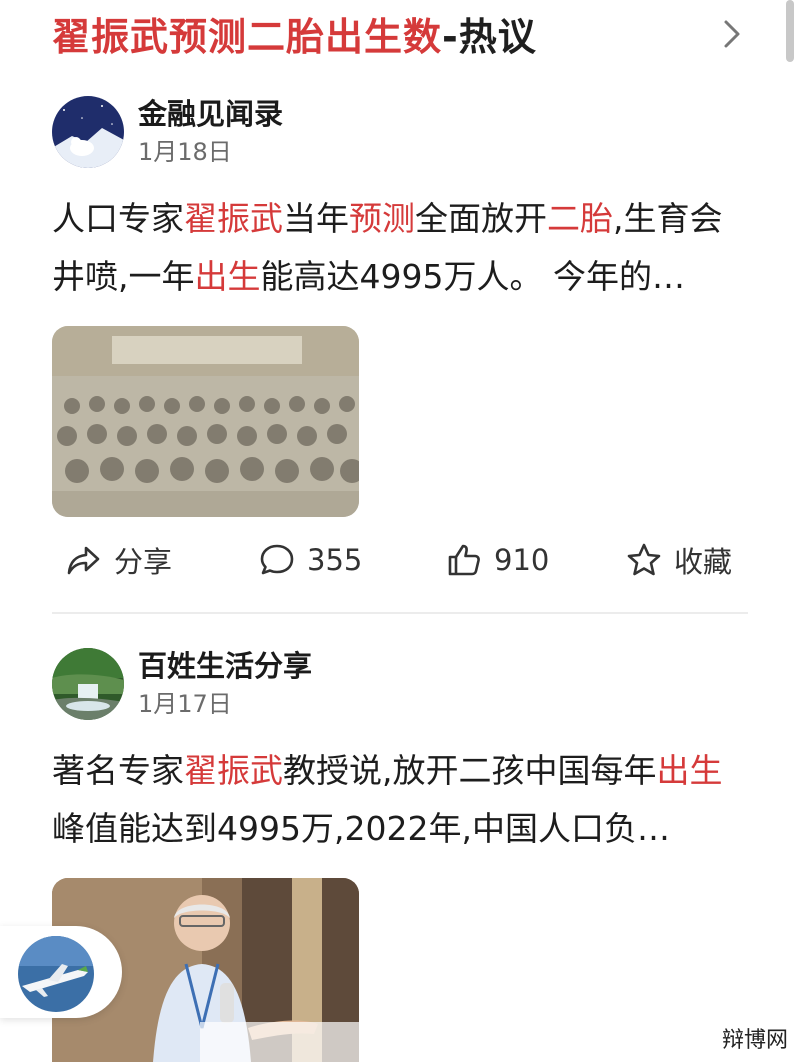 This screenshot has height=1062, width=800. What do you see at coordinates (580, 218) in the screenshot?
I see `post-text-keyword: 二胎` at bounding box center [580, 218].